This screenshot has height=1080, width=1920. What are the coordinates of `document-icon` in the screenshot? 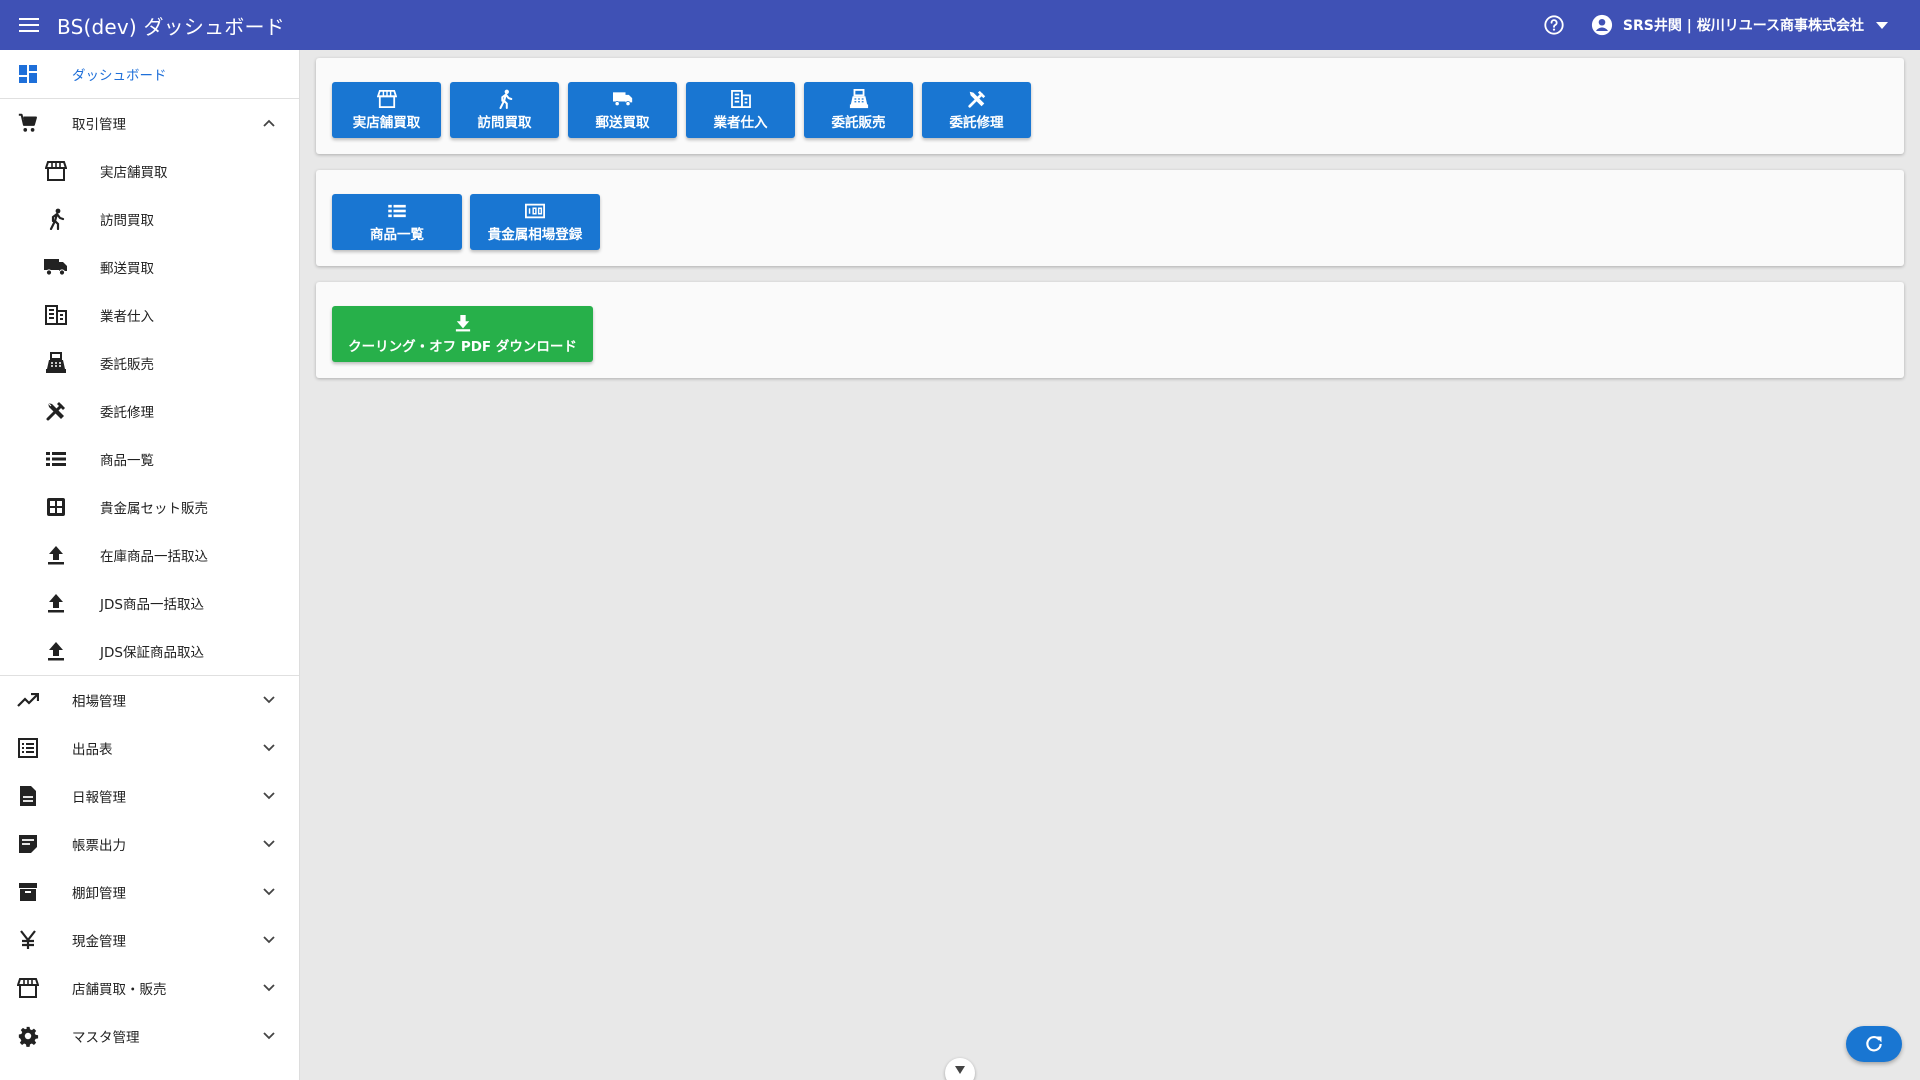 It's located at (28, 796).